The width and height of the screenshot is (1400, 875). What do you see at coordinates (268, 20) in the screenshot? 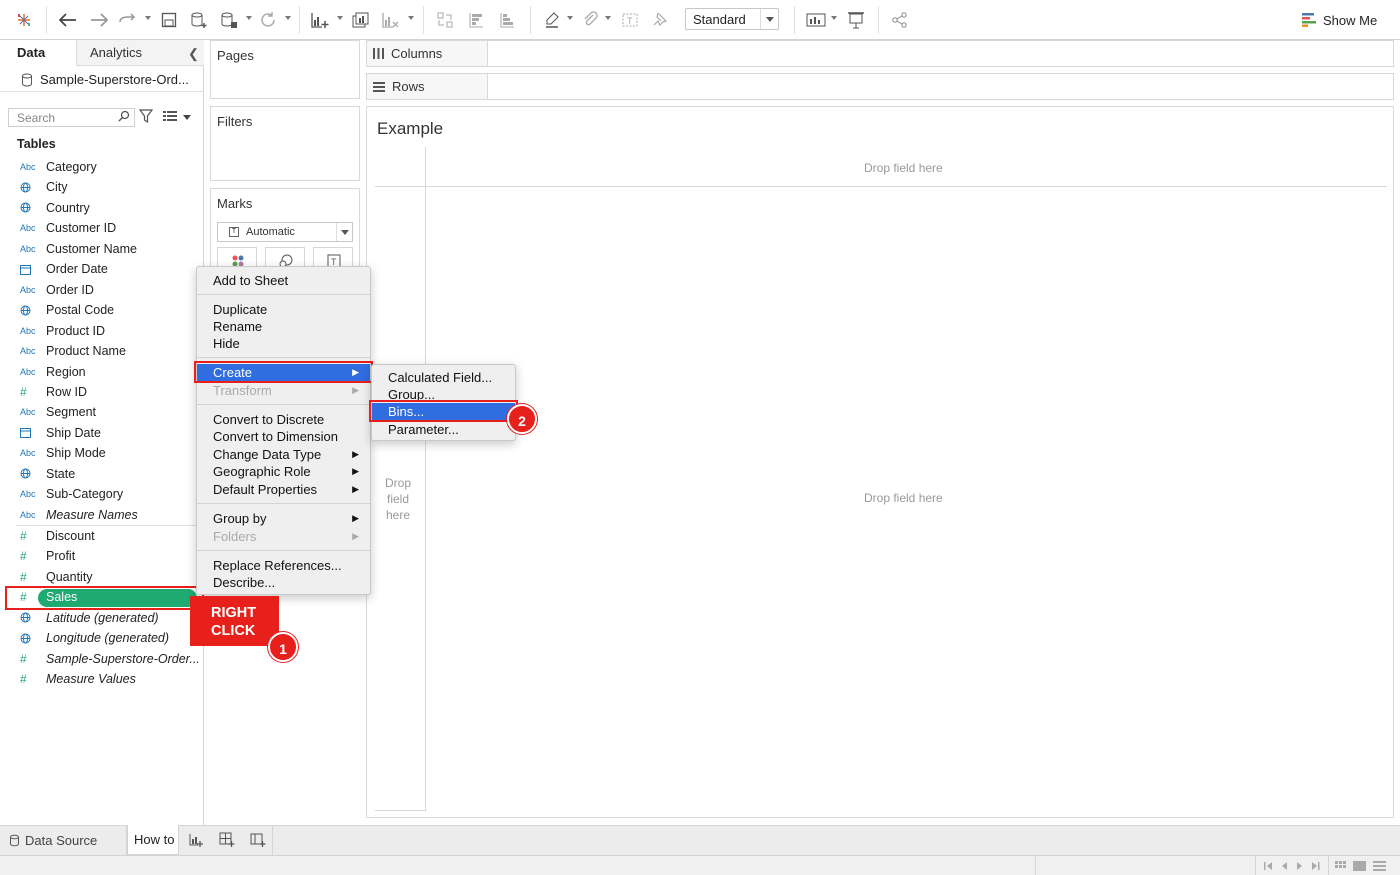
I see `refresh-icon` at bounding box center [268, 20].